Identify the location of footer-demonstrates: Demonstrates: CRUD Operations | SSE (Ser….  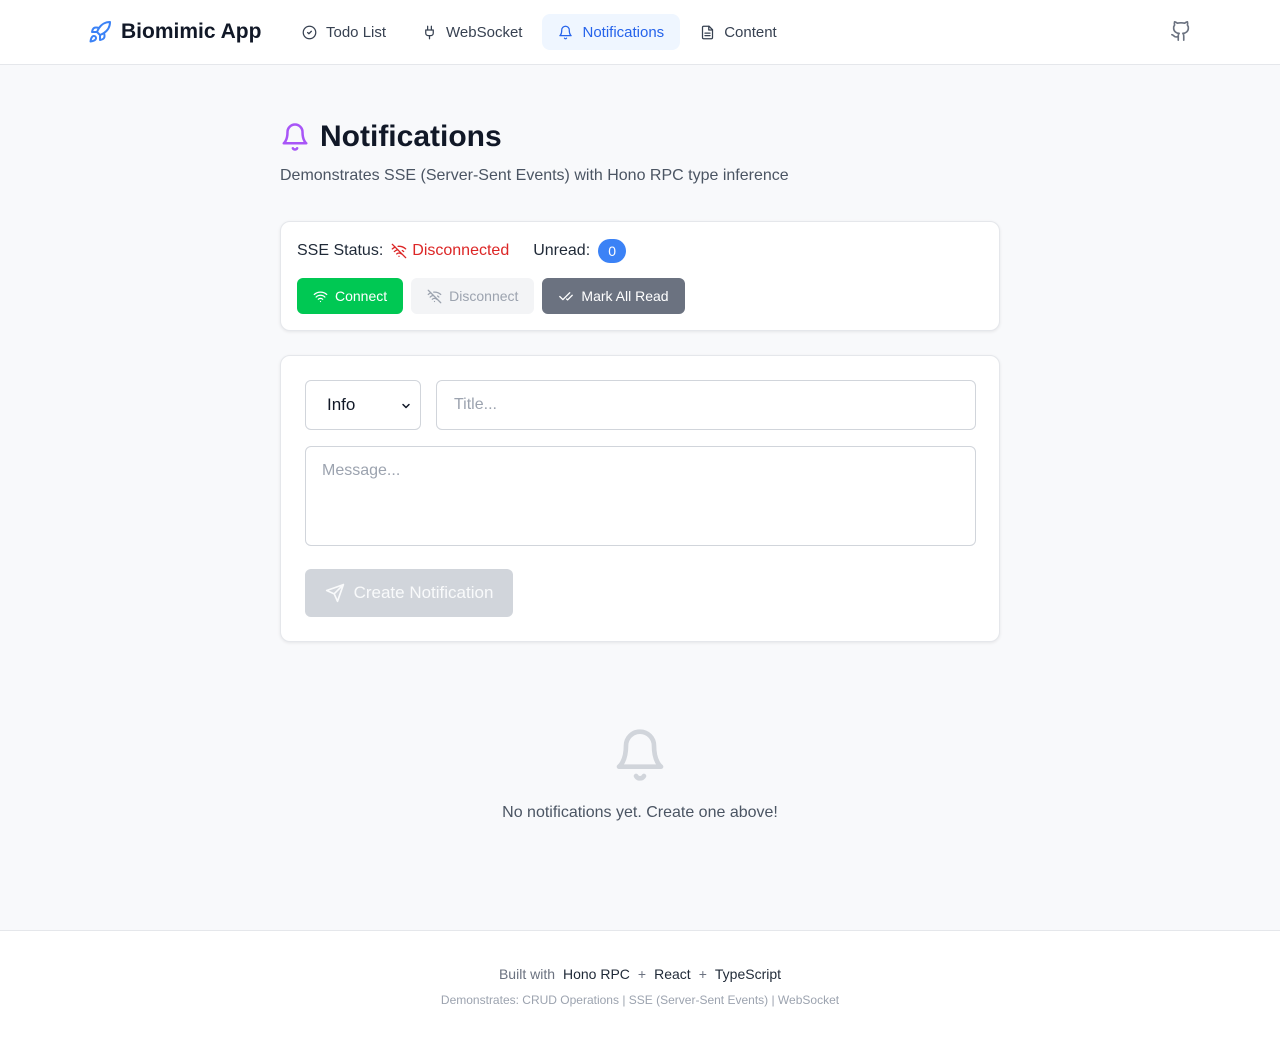
(640, 1000).